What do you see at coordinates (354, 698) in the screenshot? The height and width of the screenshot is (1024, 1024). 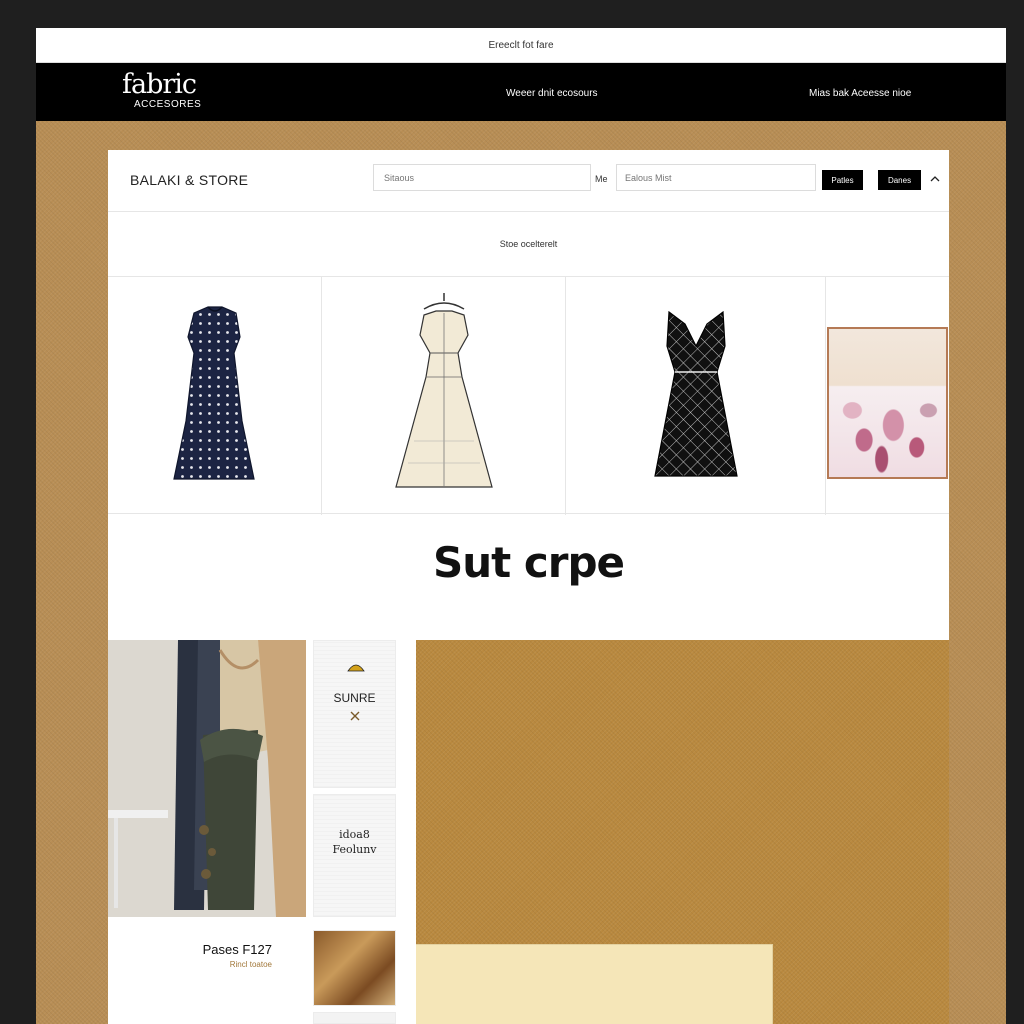 I see `tile-label-sunre: SUNRE` at bounding box center [354, 698].